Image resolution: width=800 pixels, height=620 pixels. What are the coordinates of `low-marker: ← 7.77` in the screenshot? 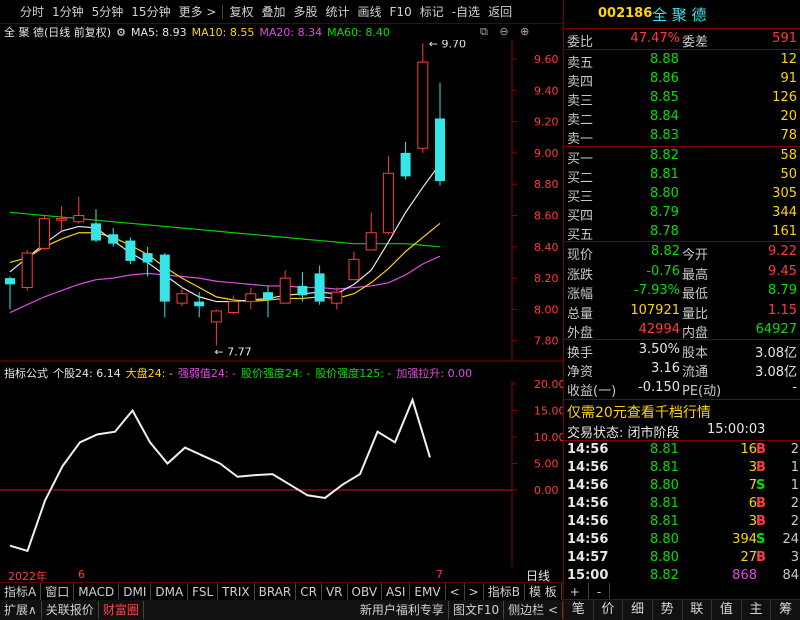 It's located at (232, 351).